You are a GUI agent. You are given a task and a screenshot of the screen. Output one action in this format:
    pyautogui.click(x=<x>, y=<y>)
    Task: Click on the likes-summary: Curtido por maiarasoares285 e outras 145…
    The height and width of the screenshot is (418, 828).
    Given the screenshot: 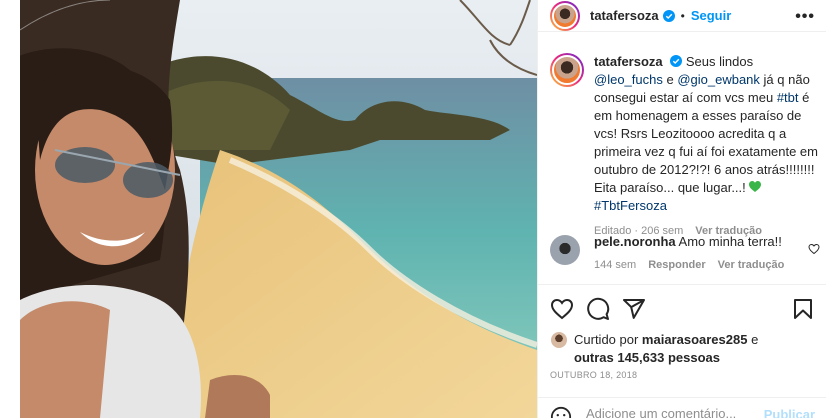 What is the action you would take?
    pyautogui.click(x=685, y=349)
    